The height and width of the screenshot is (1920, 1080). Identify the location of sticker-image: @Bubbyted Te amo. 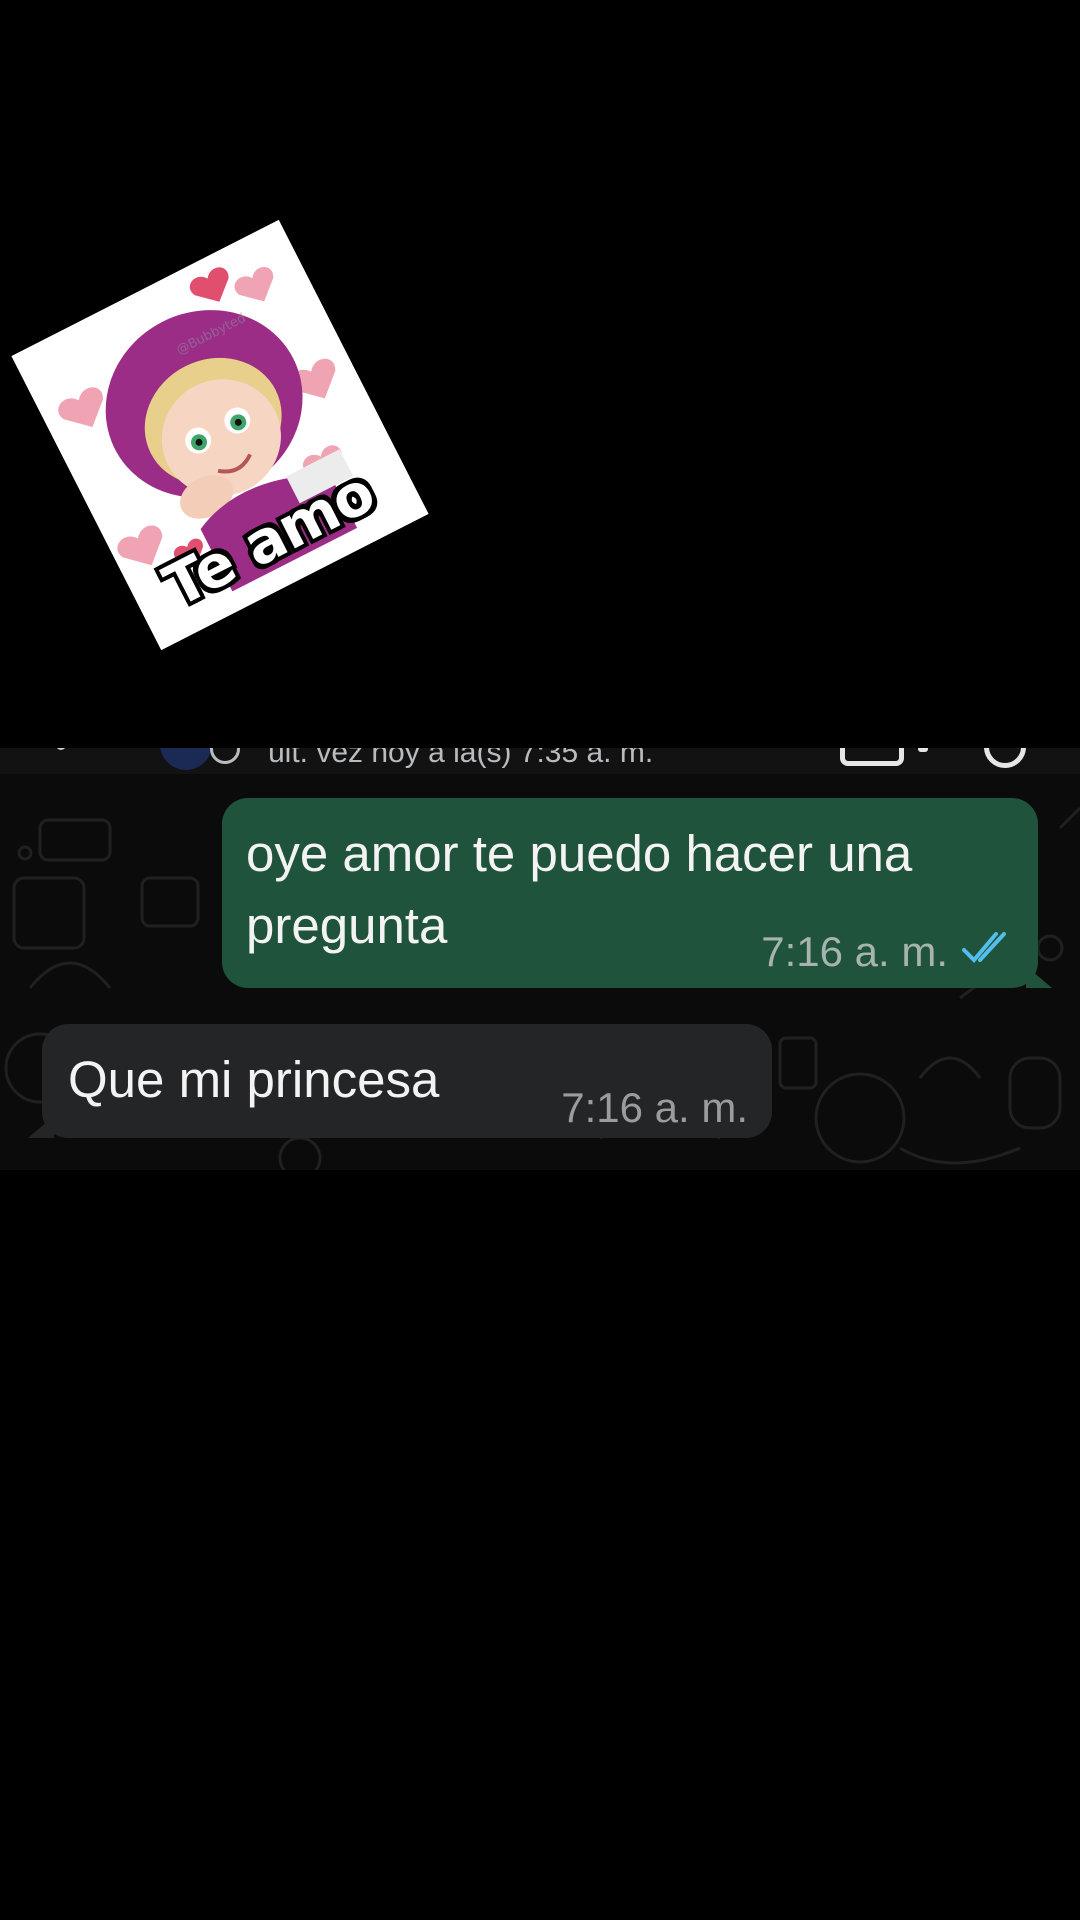
(220, 435).